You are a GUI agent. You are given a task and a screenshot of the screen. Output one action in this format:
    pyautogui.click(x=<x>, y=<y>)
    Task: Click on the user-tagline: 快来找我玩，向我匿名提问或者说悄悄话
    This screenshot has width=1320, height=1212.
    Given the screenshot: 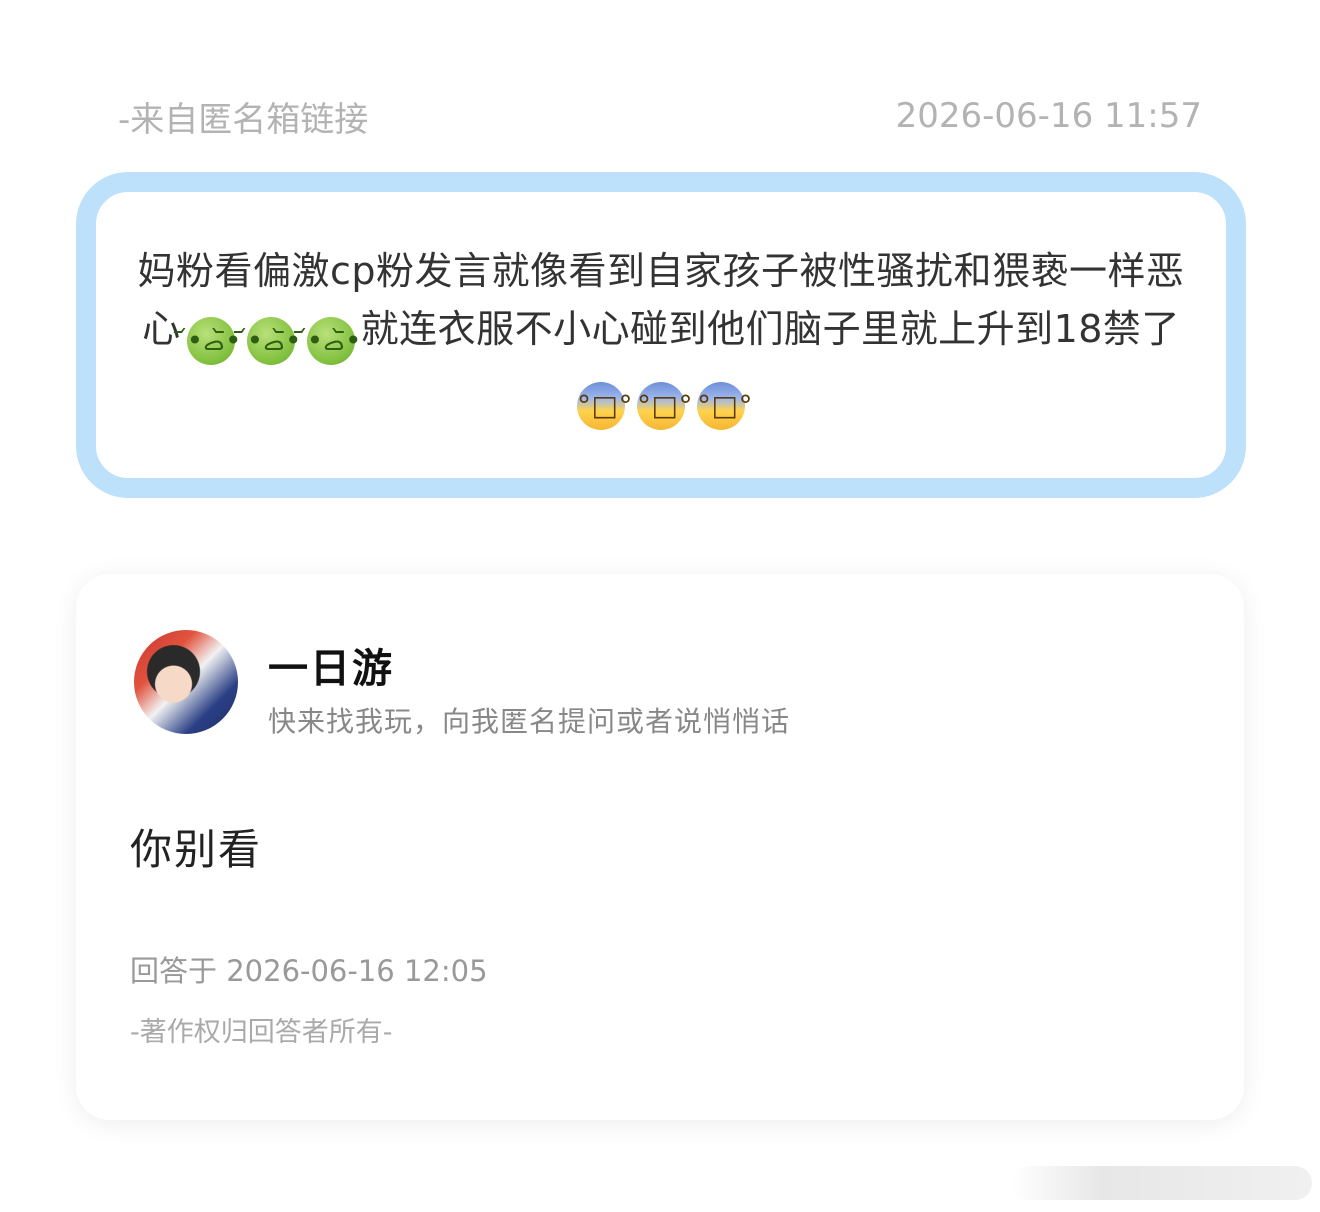 What is the action you would take?
    pyautogui.click(x=529, y=721)
    